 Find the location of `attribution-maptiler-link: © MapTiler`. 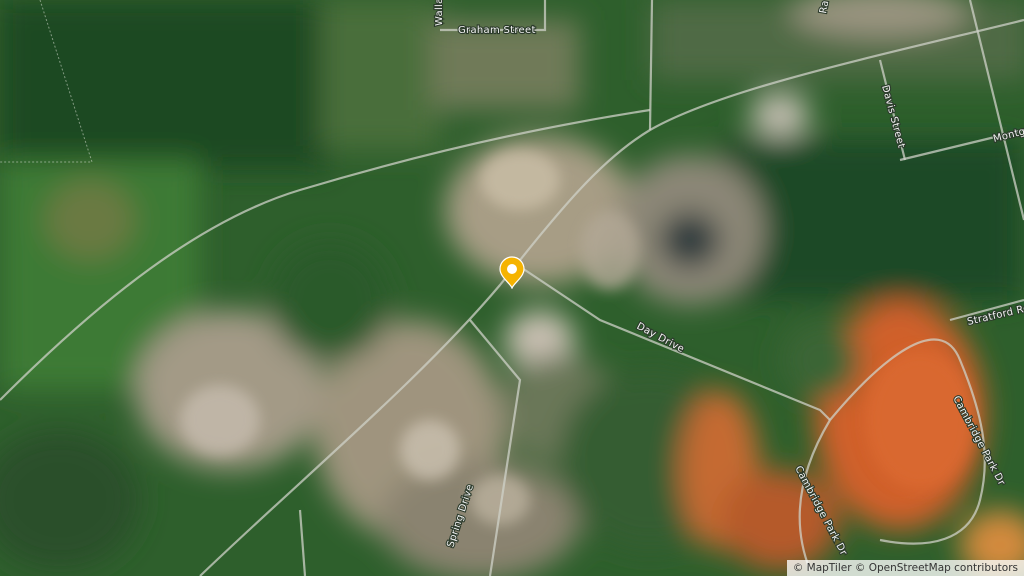

attribution-maptiler-link: © MapTiler is located at coordinates (822, 568).